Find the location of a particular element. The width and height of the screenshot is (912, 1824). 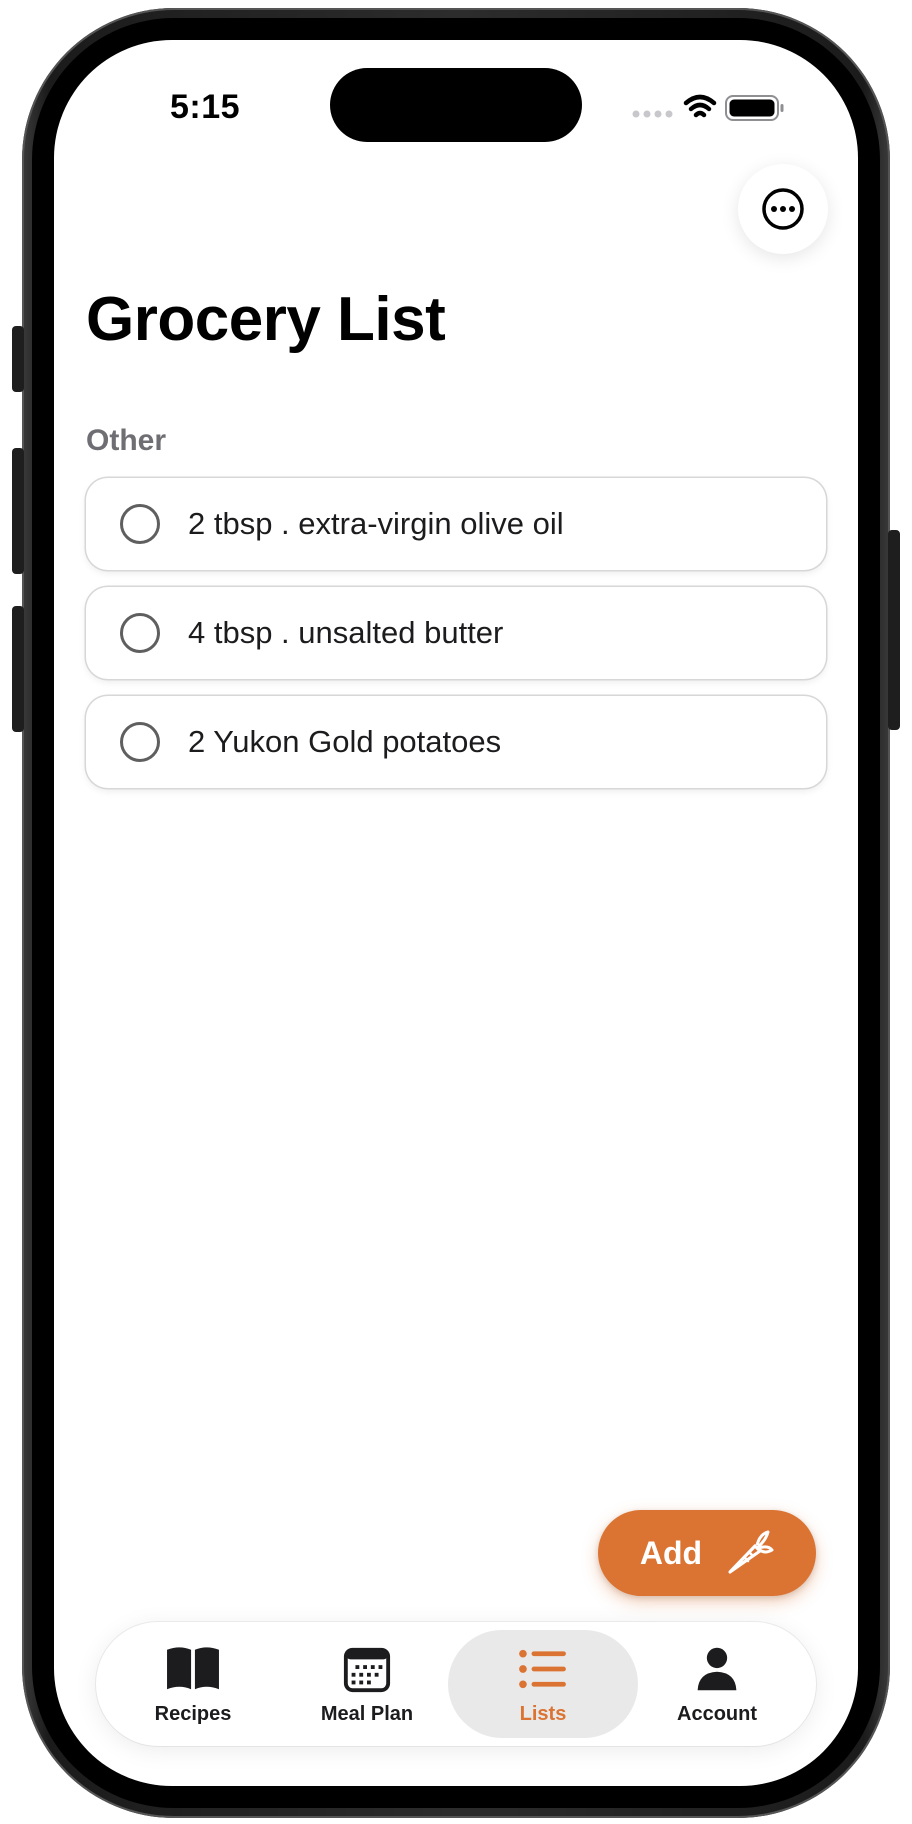

tab-recipes: Recipes is located at coordinates (193, 1684).